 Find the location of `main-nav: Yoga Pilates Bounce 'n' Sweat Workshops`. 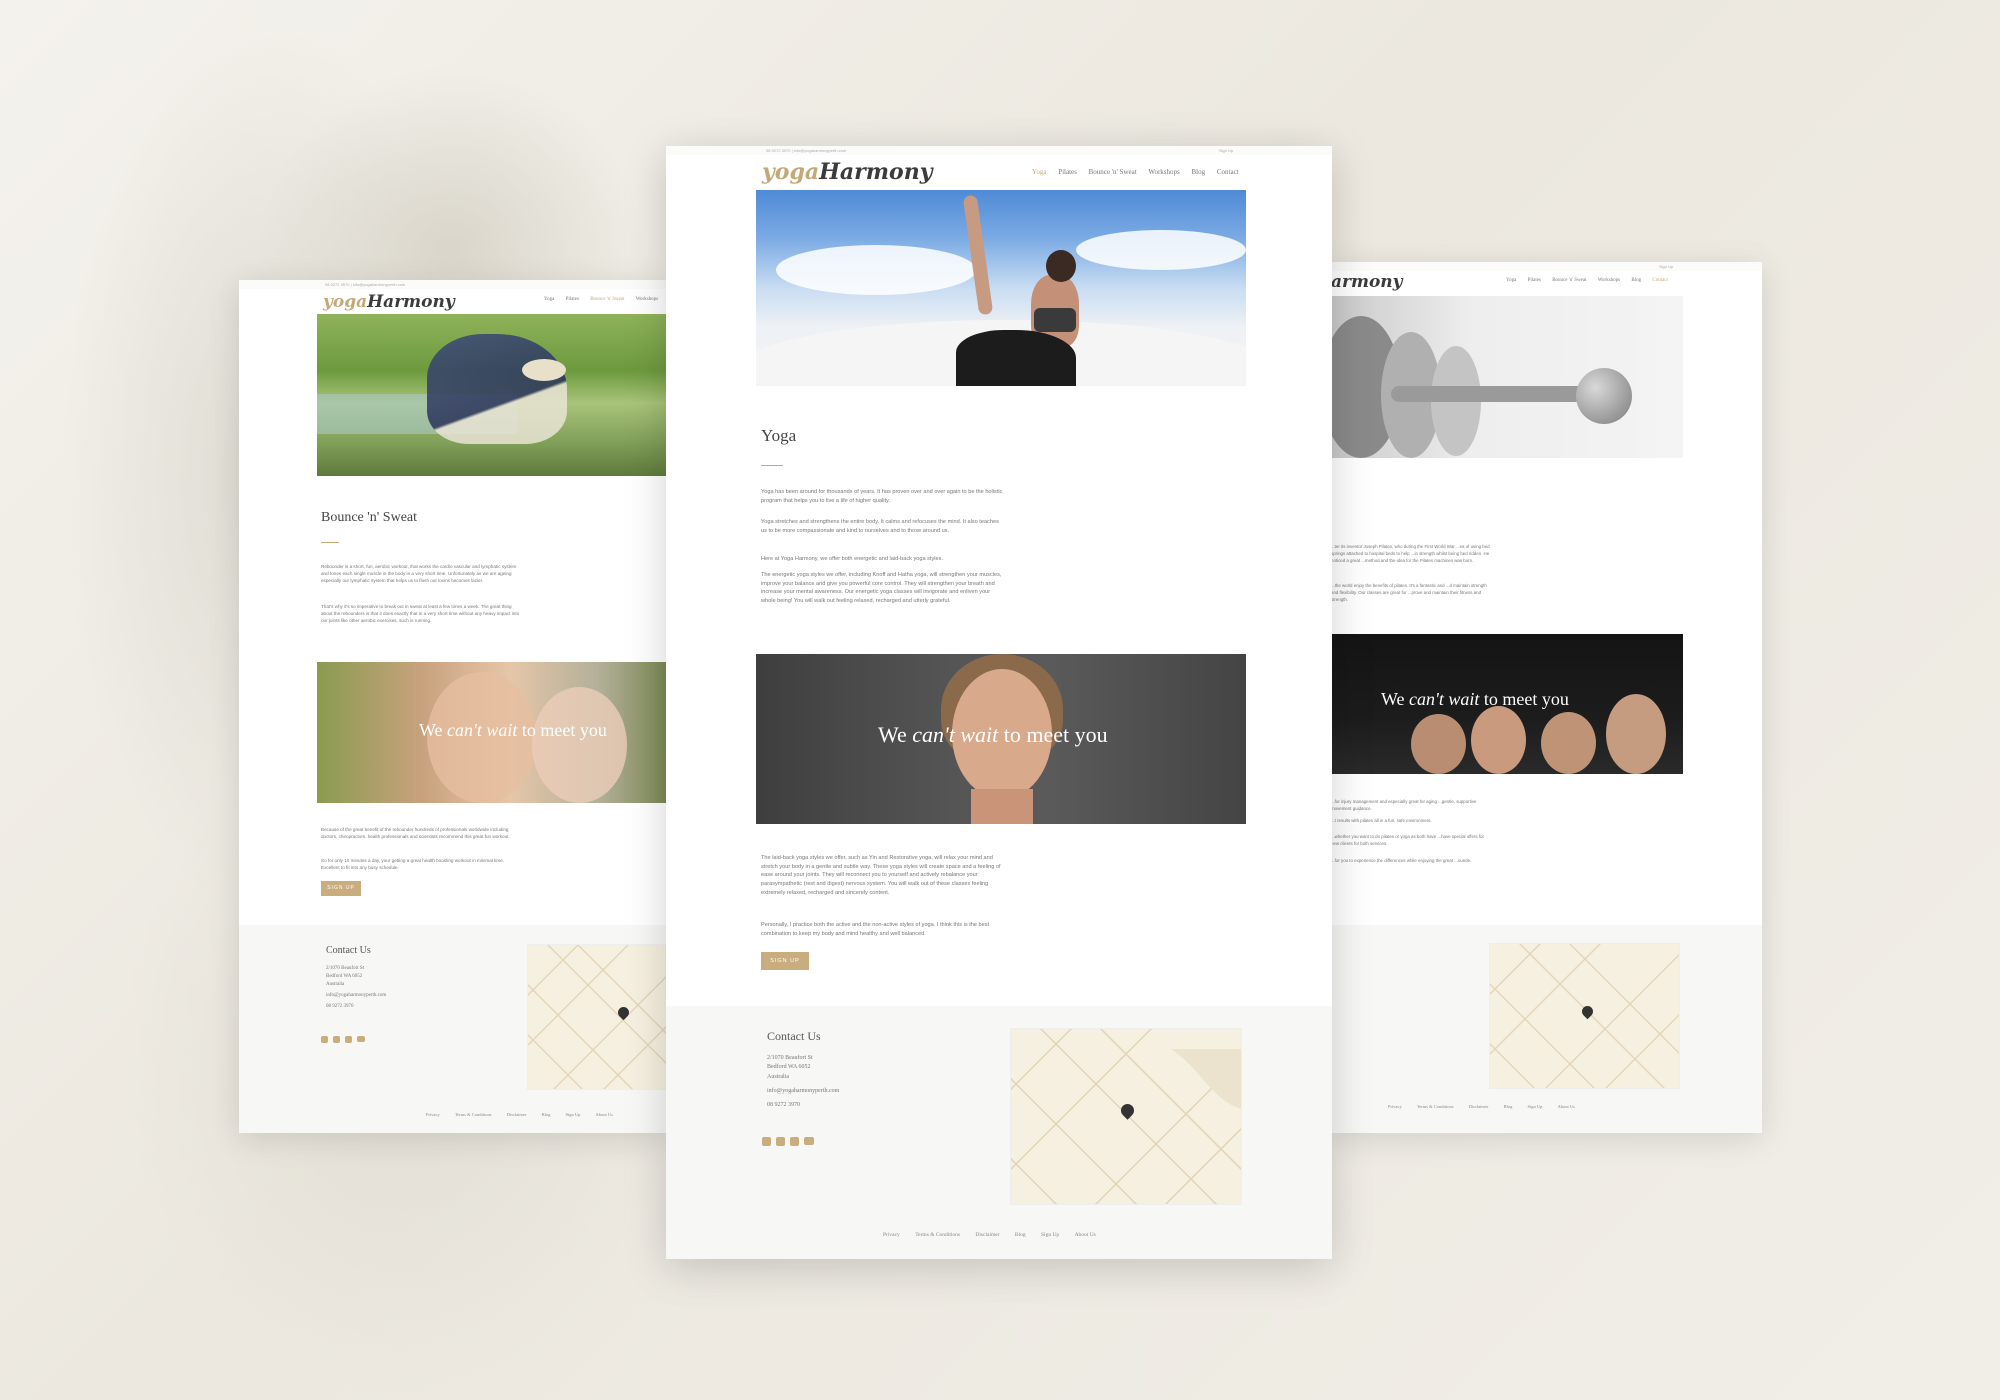

main-nav: Yoga Pilates Bounce 'n' Sweat Workshops is located at coordinates (596, 299).